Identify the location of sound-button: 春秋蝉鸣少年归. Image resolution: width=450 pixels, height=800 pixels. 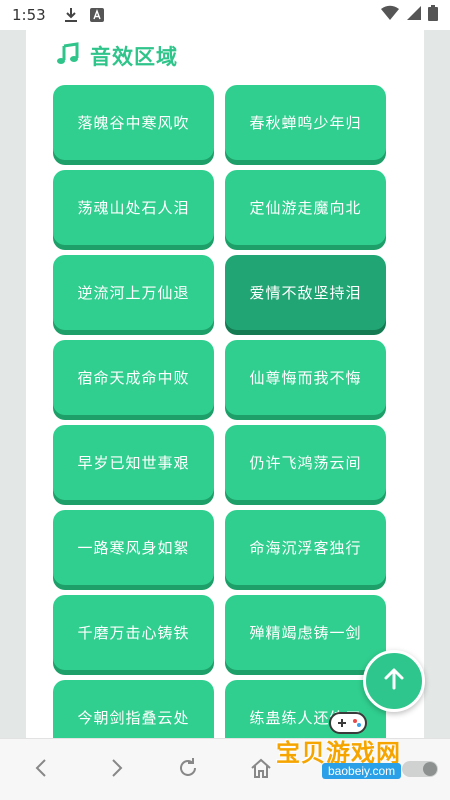
(305, 122).